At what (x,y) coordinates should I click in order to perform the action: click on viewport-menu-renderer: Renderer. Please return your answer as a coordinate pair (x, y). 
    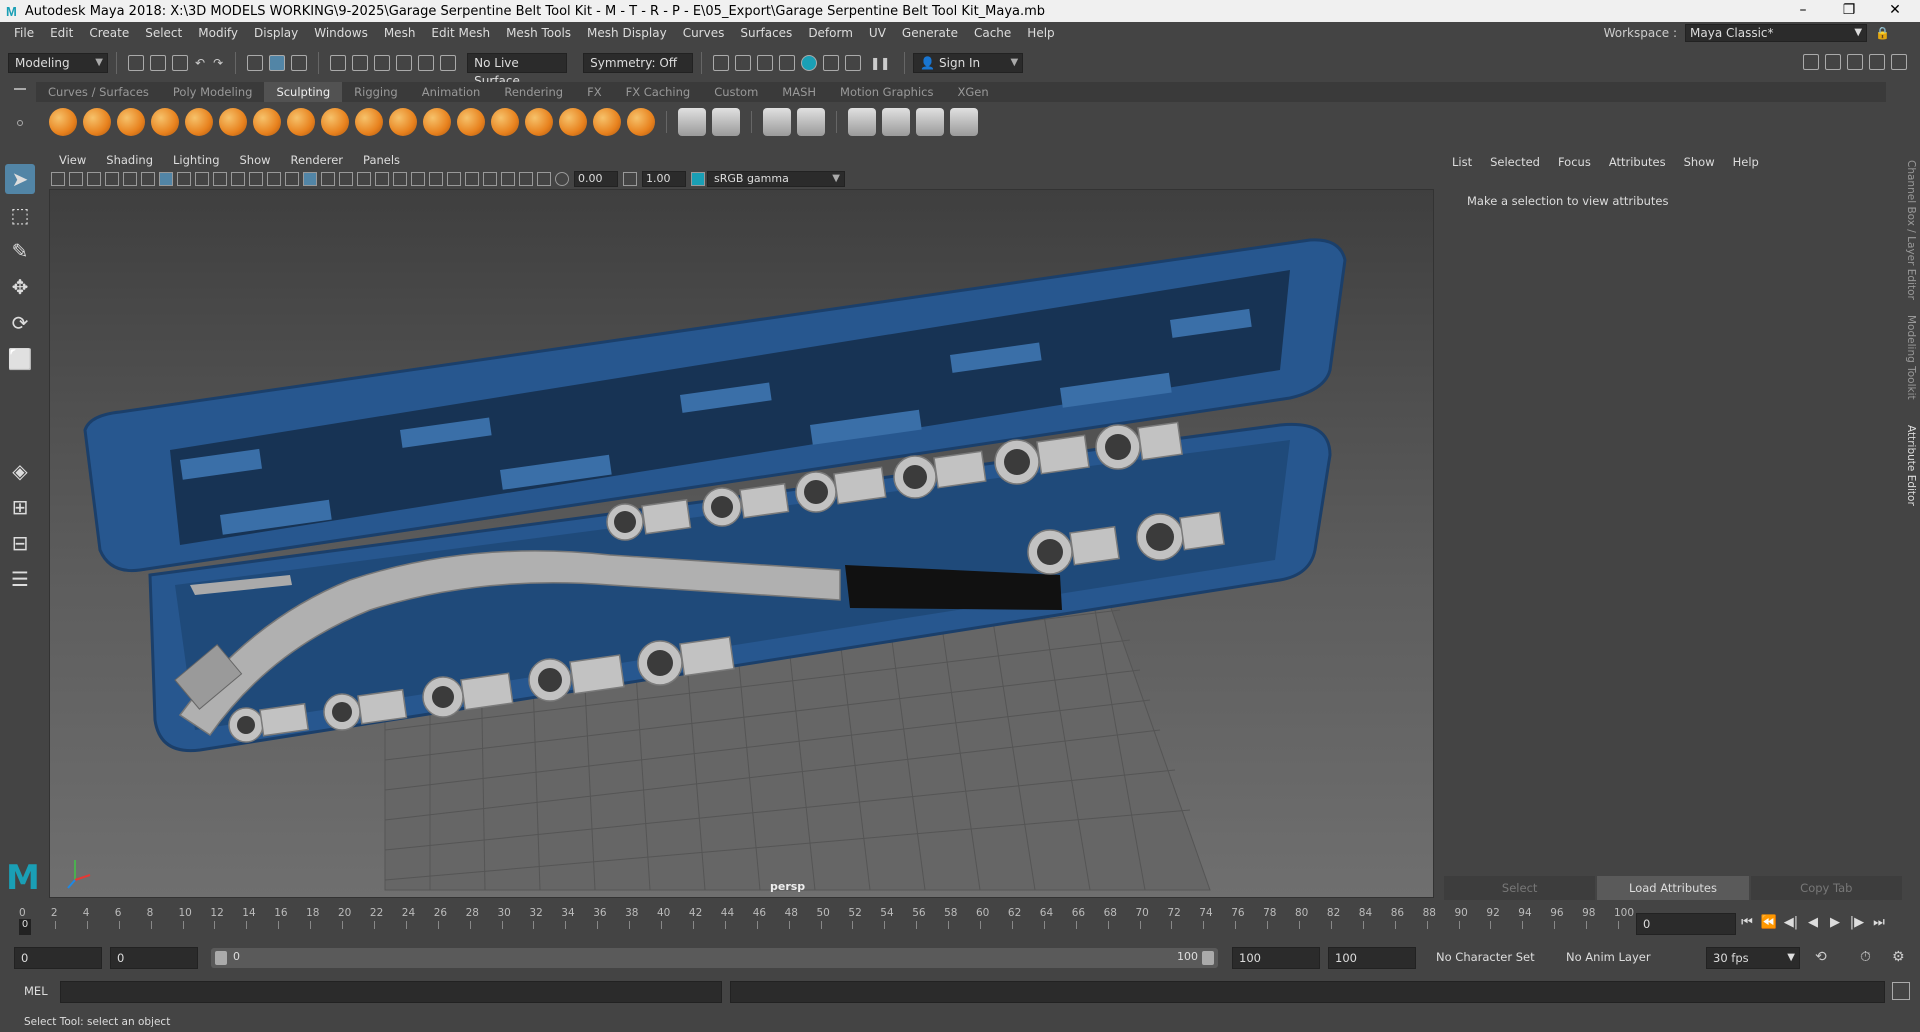
    Looking at the image, I should click on (317, 160).